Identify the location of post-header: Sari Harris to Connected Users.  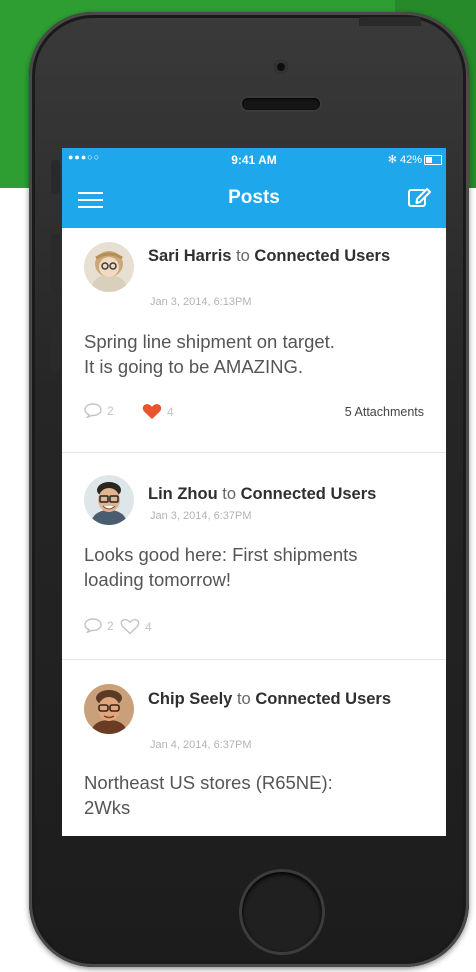
(288, 256).